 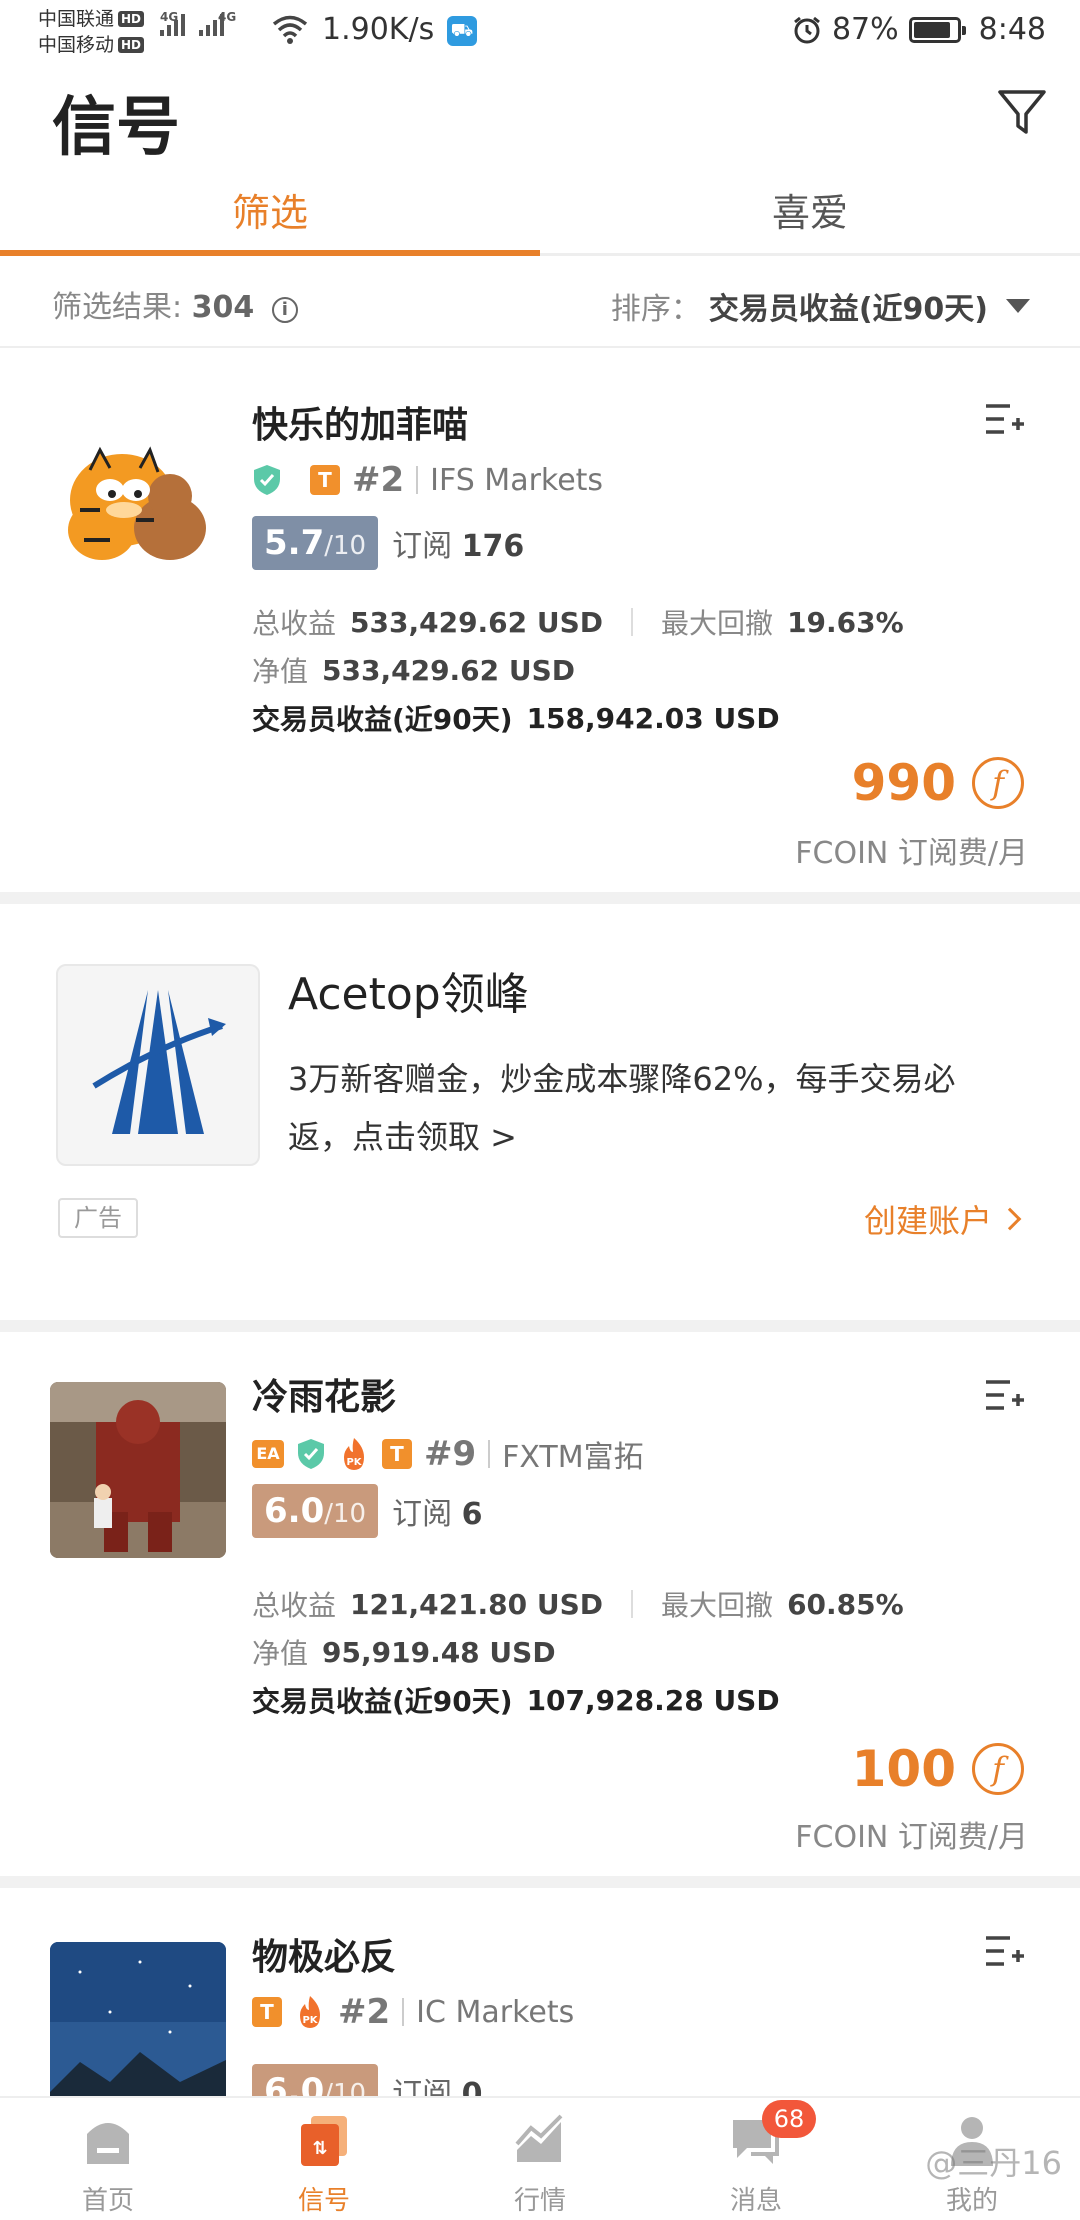 What do you see at coordinates (284, 310) in the screenshot?
I see `info-icon: i` at bounding box center [284, 310].